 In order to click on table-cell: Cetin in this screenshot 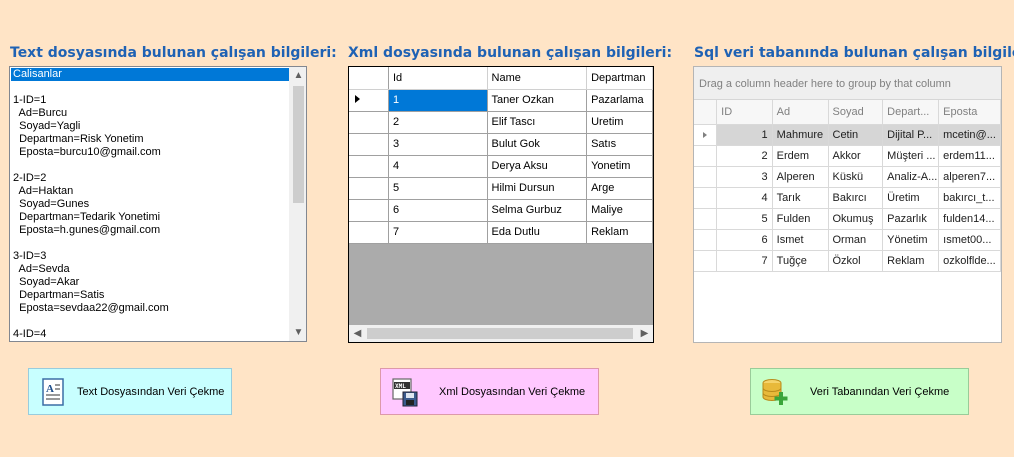, I will do `click(856, 135)`.